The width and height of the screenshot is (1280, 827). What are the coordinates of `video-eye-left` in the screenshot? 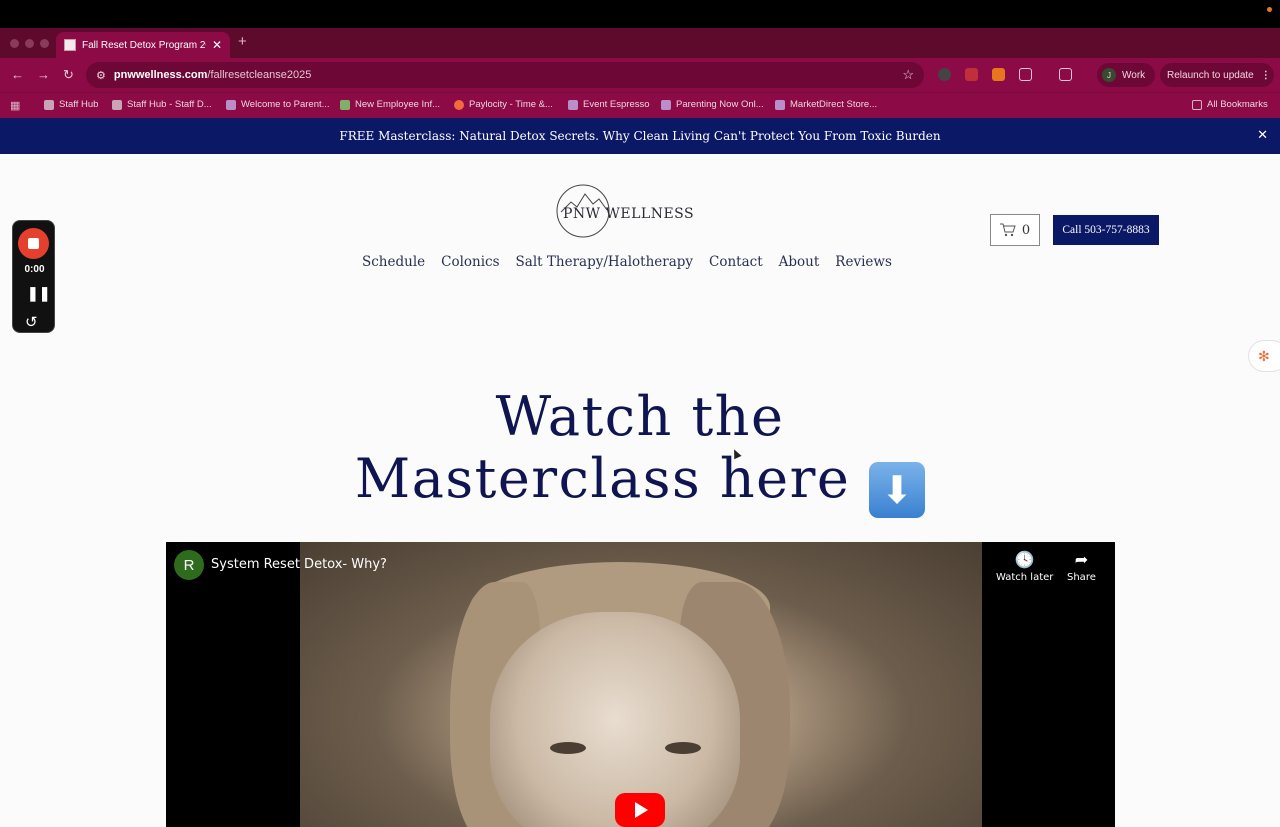 It's located at (568, 748).